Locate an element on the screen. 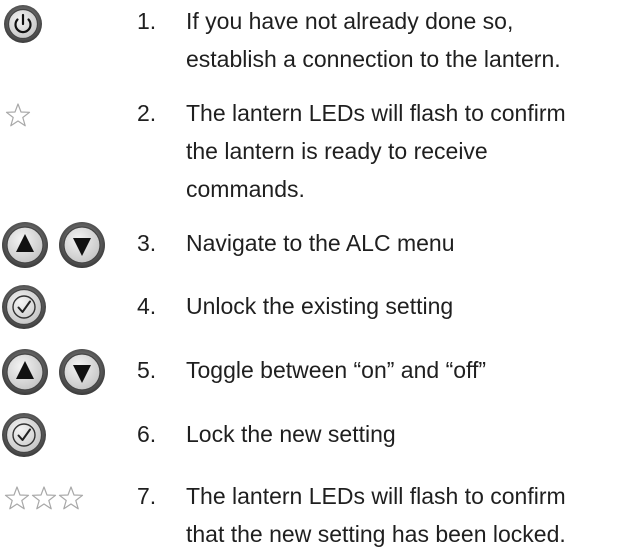 Image resolution: width=629 pixels, height=554 pixels. step-number: 6. is located at coordinates (147, 434).